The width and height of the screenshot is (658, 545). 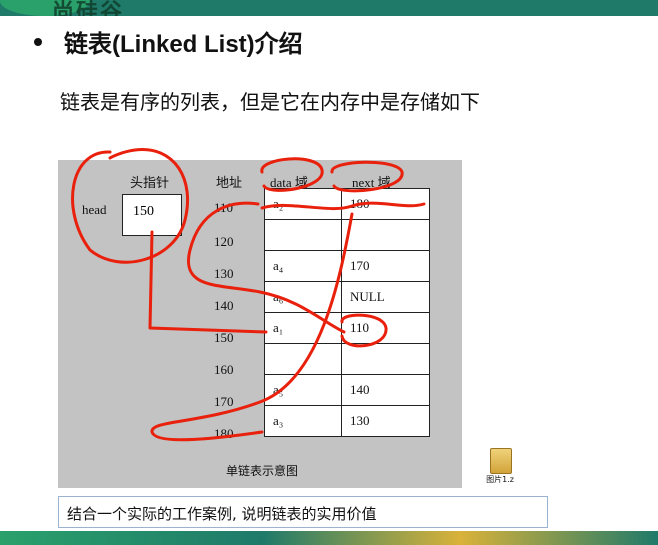 What do you see at coordinates (224, 273) in the screenshot?
I see `address-cell: 130` at bounding box center [224, 273].